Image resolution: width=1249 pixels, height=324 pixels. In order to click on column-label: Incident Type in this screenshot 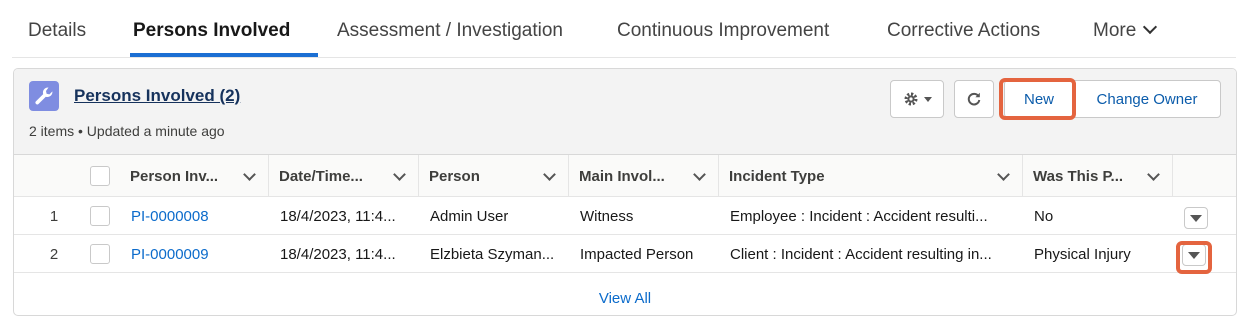, I will do `click(777, 176)`.